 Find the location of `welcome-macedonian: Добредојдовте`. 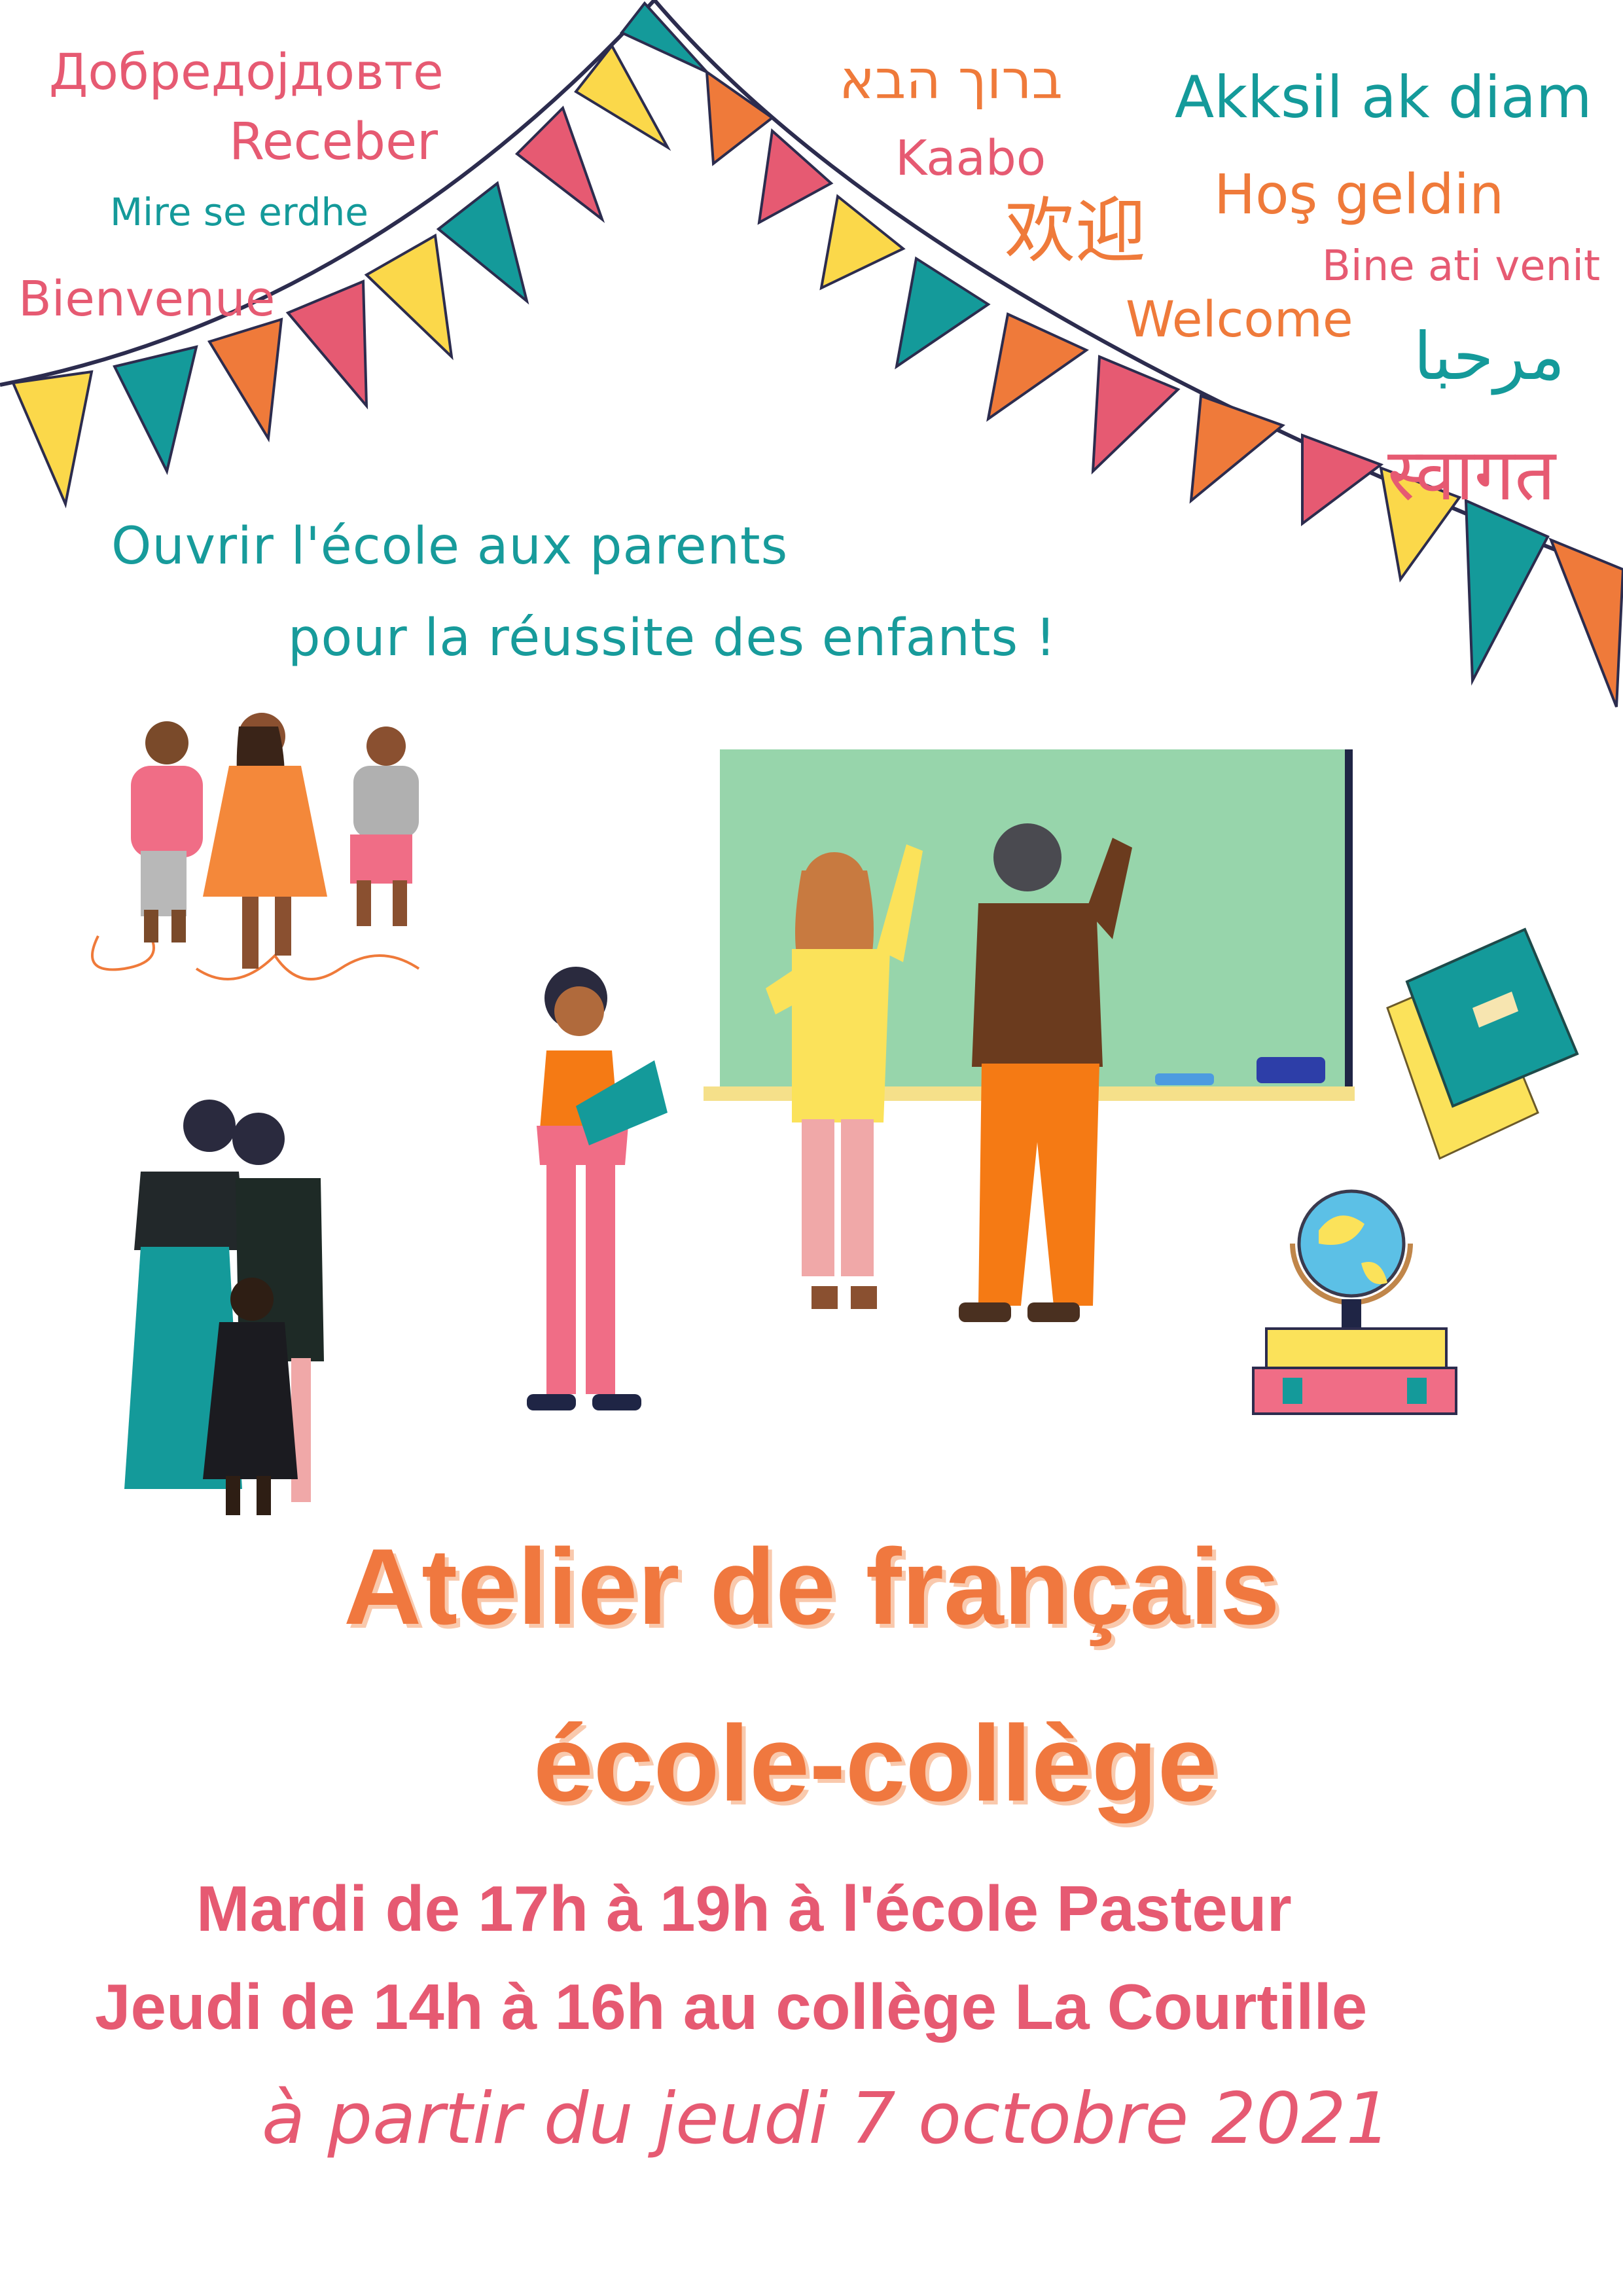

welcome-macedonian: Добредојдовте is located at coordinates (246, 72).